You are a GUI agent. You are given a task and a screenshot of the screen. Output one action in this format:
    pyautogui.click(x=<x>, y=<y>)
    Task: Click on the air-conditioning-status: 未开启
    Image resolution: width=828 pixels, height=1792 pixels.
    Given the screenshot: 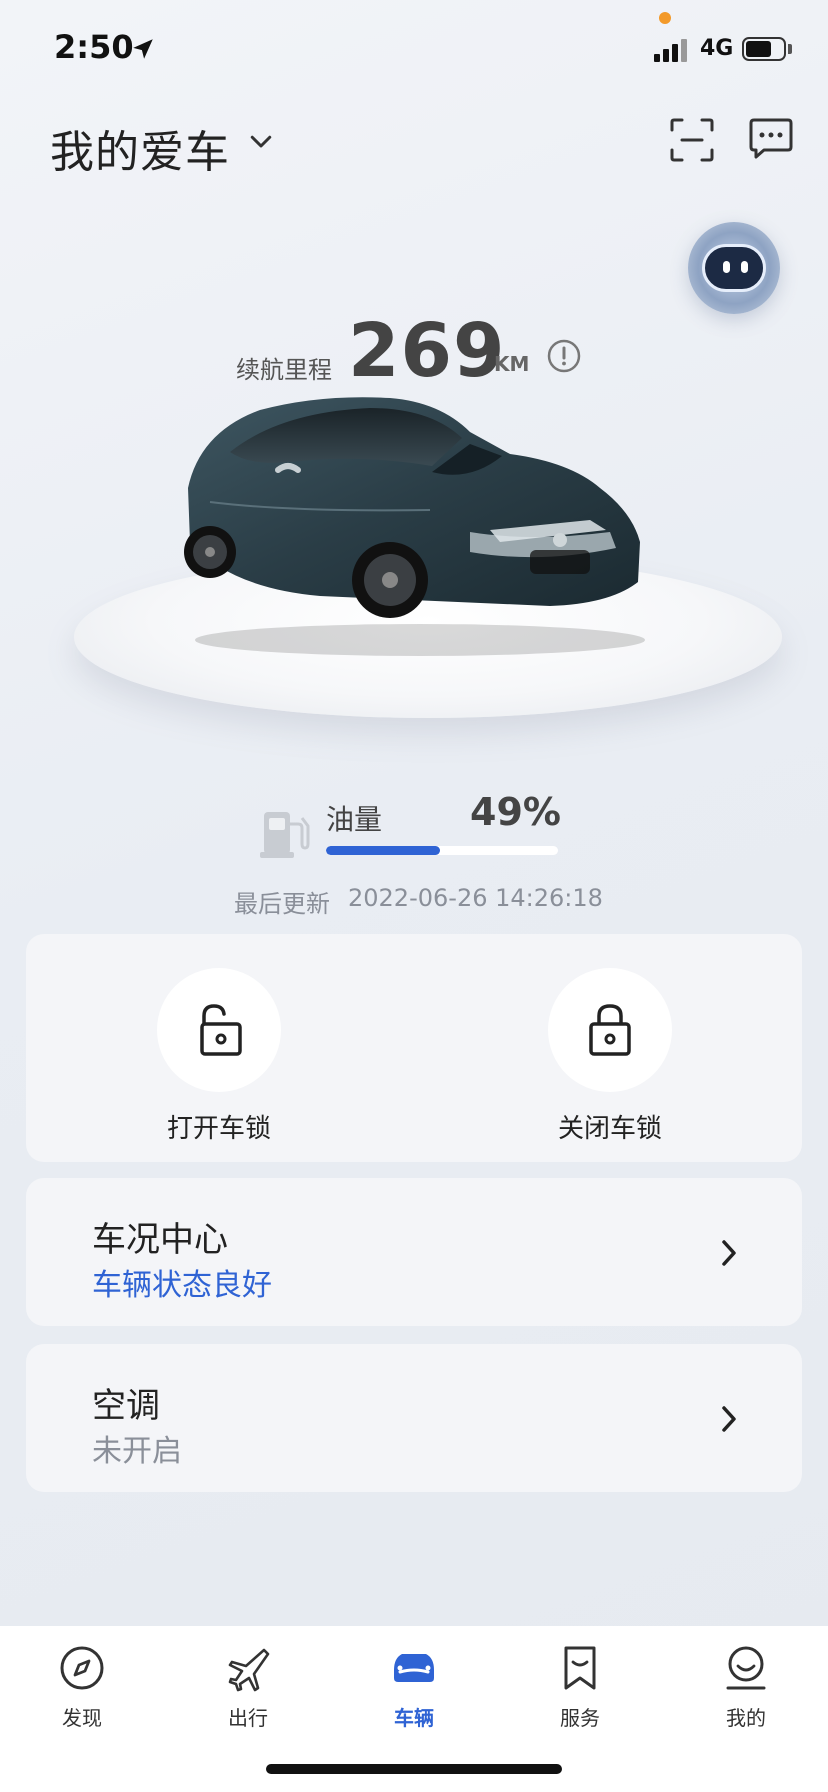 What is the action you would take?
    pyautogui.click(x=137, y=1451)
    